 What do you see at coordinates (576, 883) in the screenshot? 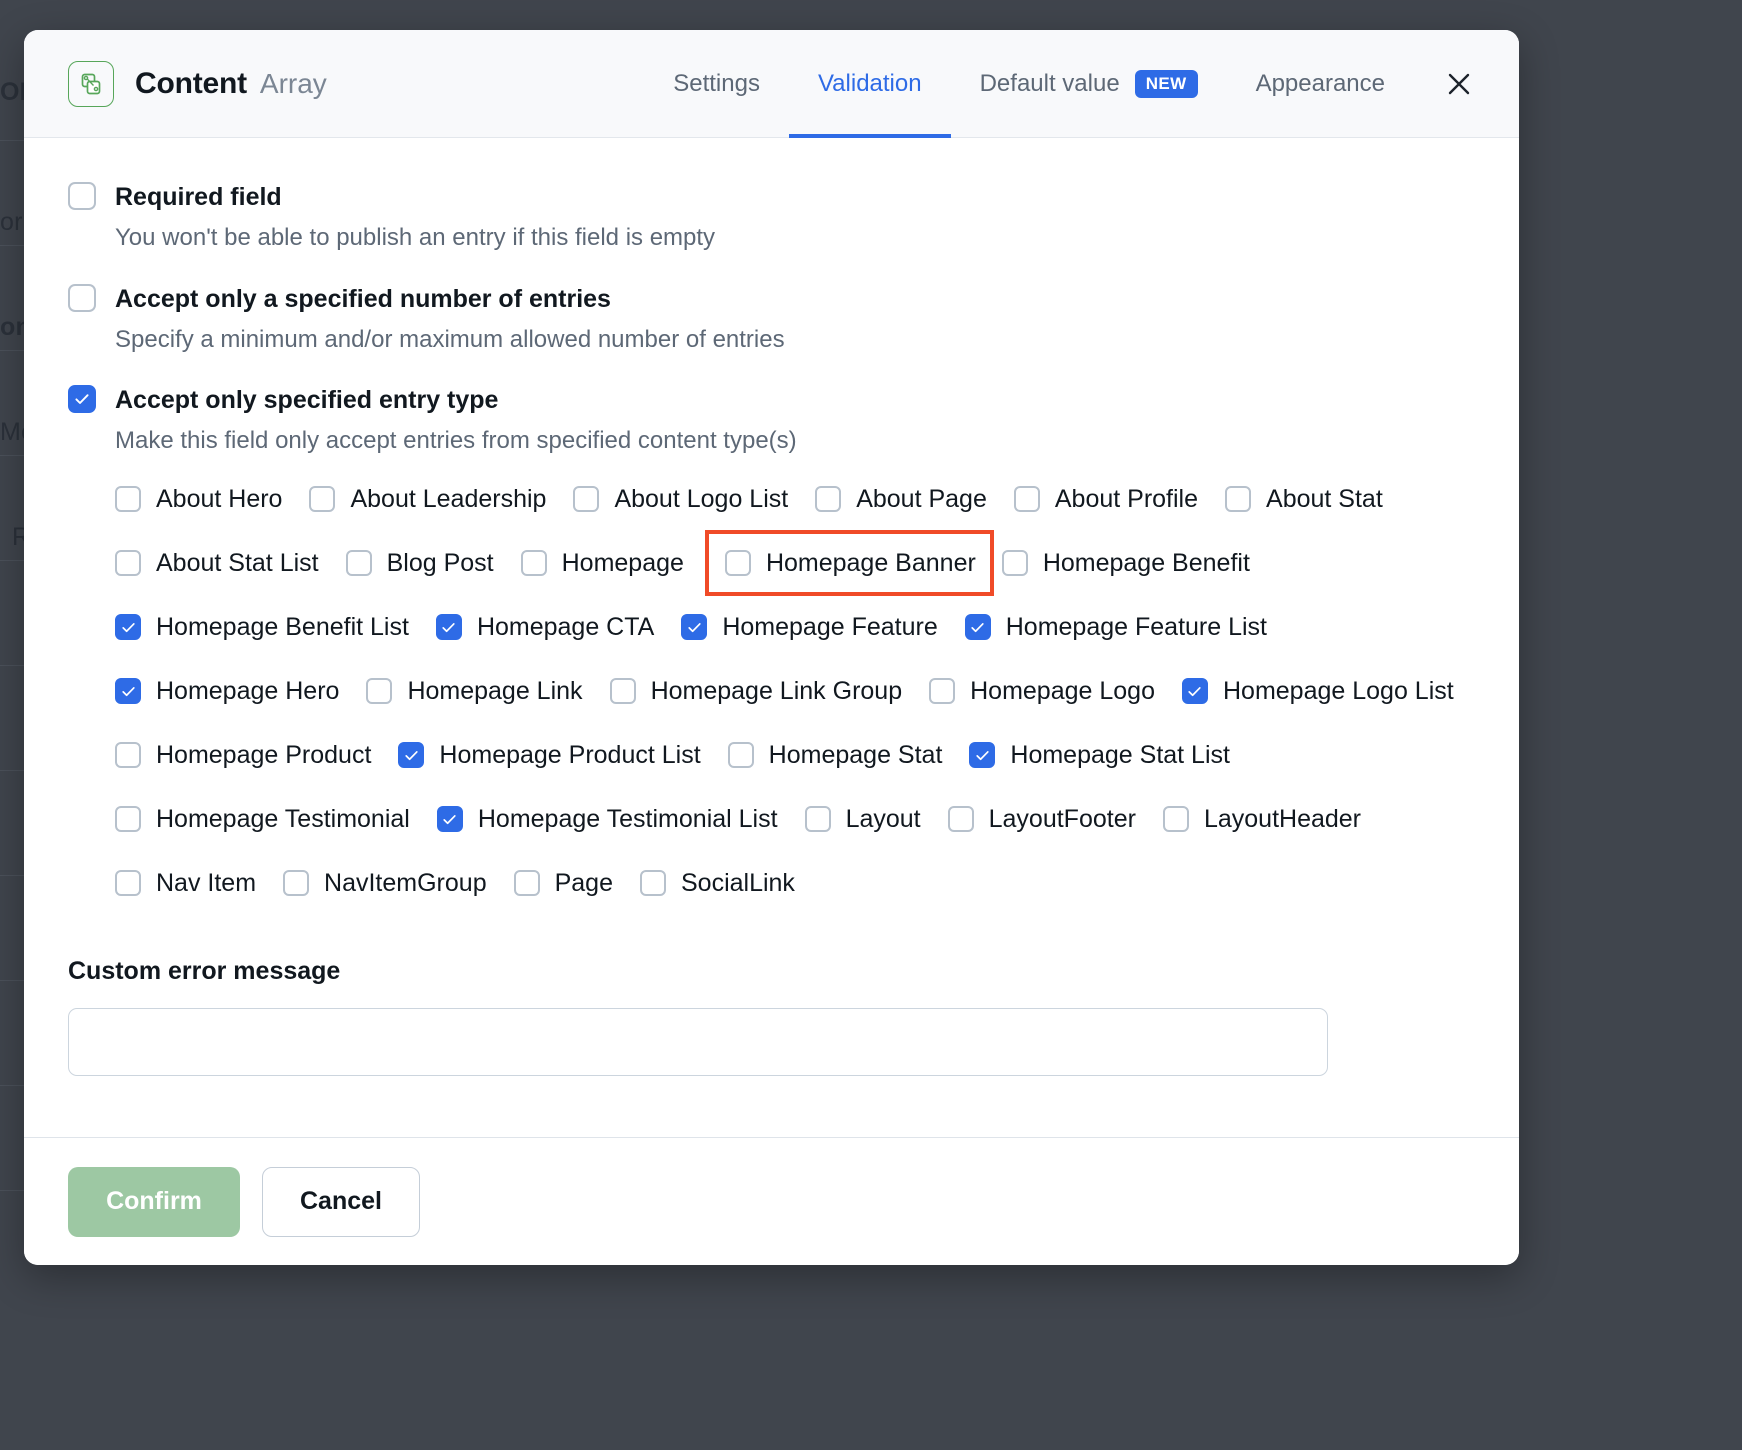
I see `entry-type-option-page: Page` at bounding box center [576, 883].